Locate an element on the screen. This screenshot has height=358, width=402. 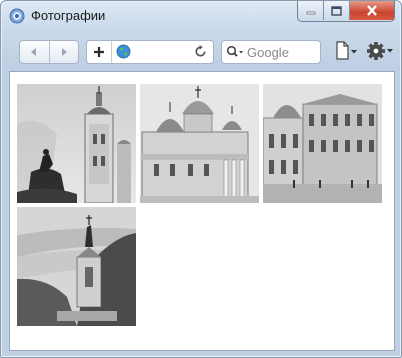
history-buttons is located at coordinates (49, 52).